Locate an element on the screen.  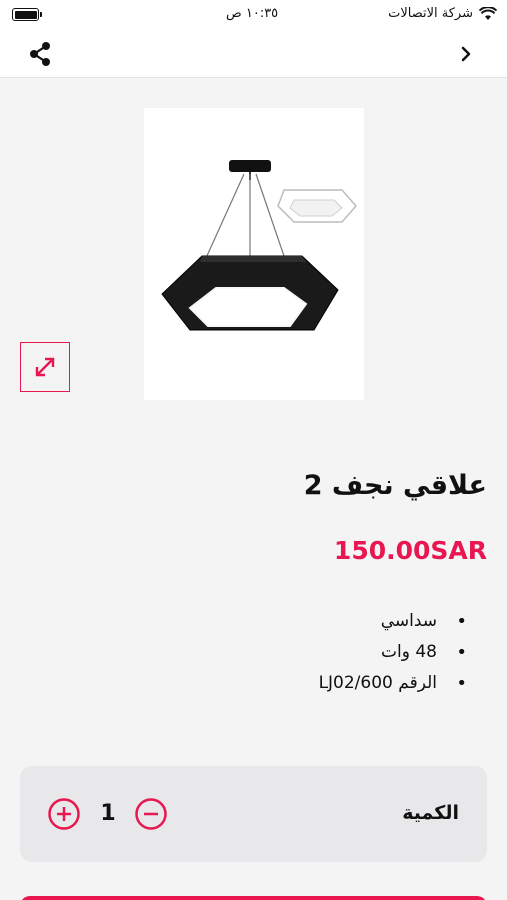
status-carrier-group: شركة الاتصالات is located at coordinates (442, 13).